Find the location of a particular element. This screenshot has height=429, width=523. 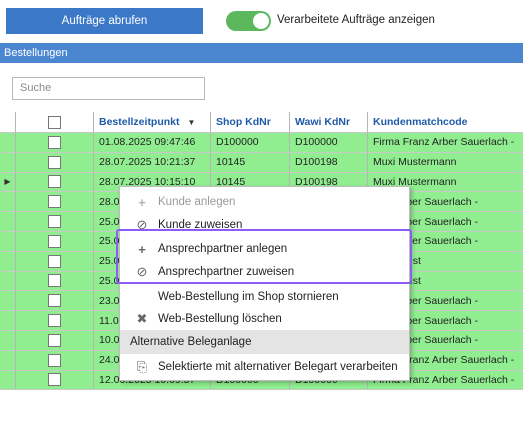

menu-item-ansprechpartner-anlegen: + Ansprechpartner anlegen is located at coordinates (264, 249).